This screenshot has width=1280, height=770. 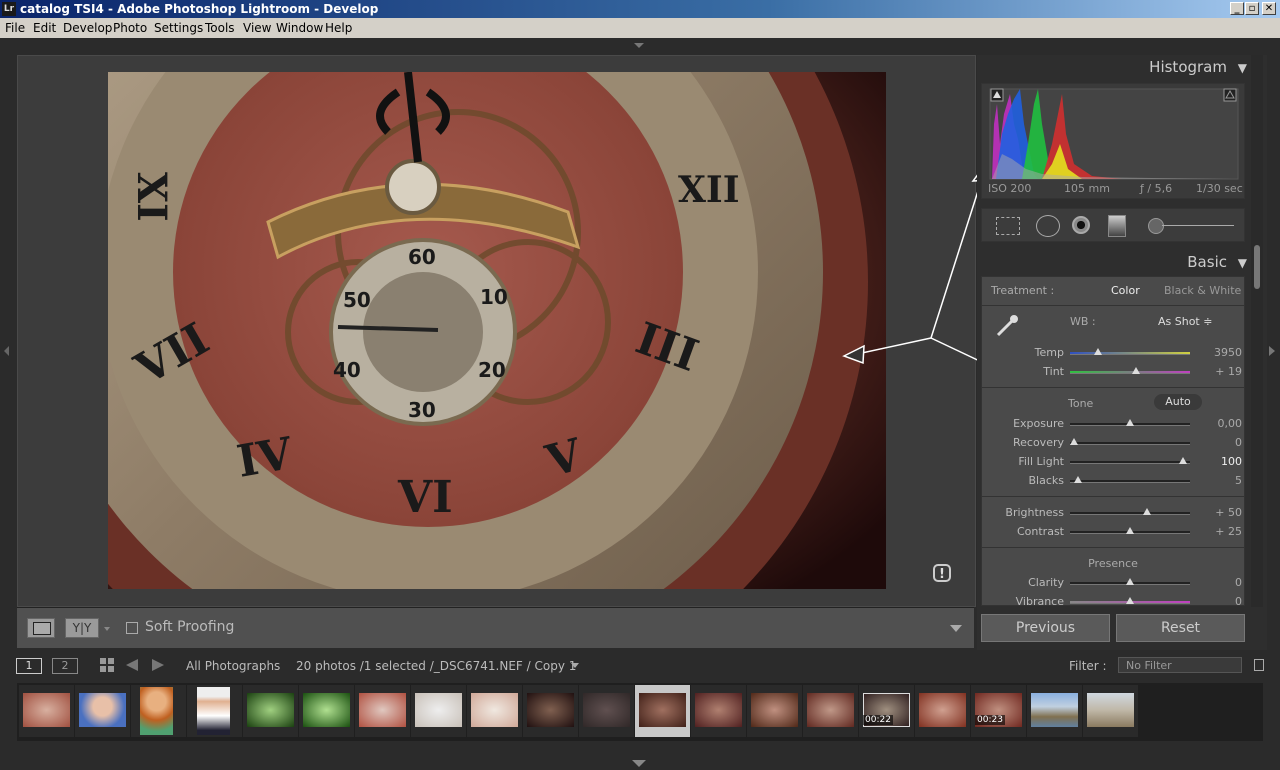 I want to click on recovery-value: 0, so click(x=1217, y=442).